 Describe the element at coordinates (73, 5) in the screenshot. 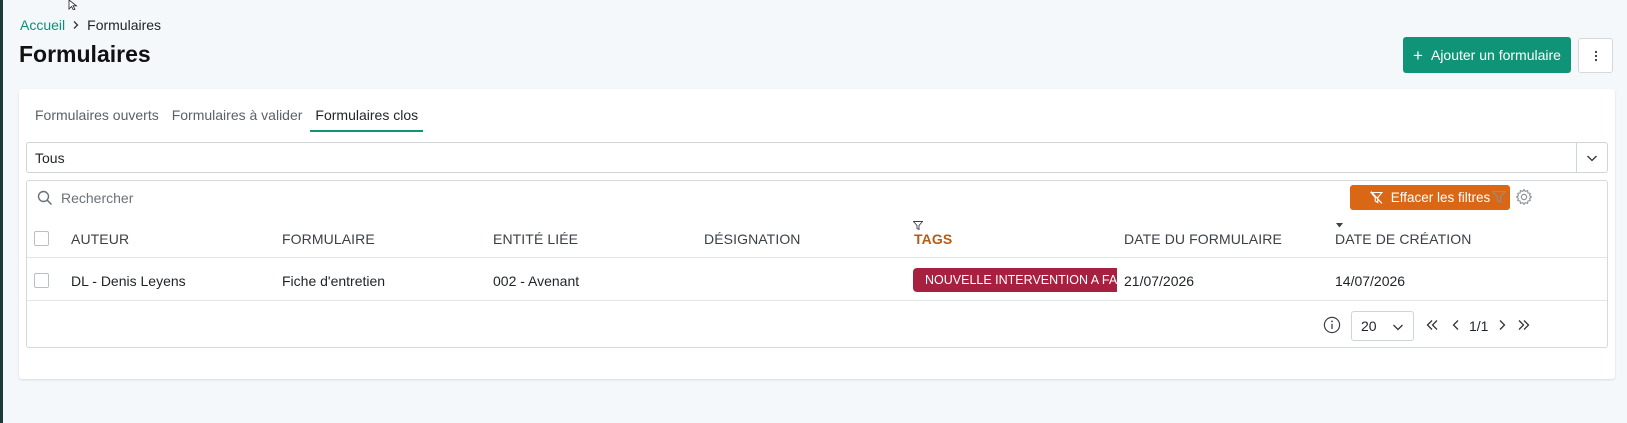

I see `mouse-cursor-icon` at that location.